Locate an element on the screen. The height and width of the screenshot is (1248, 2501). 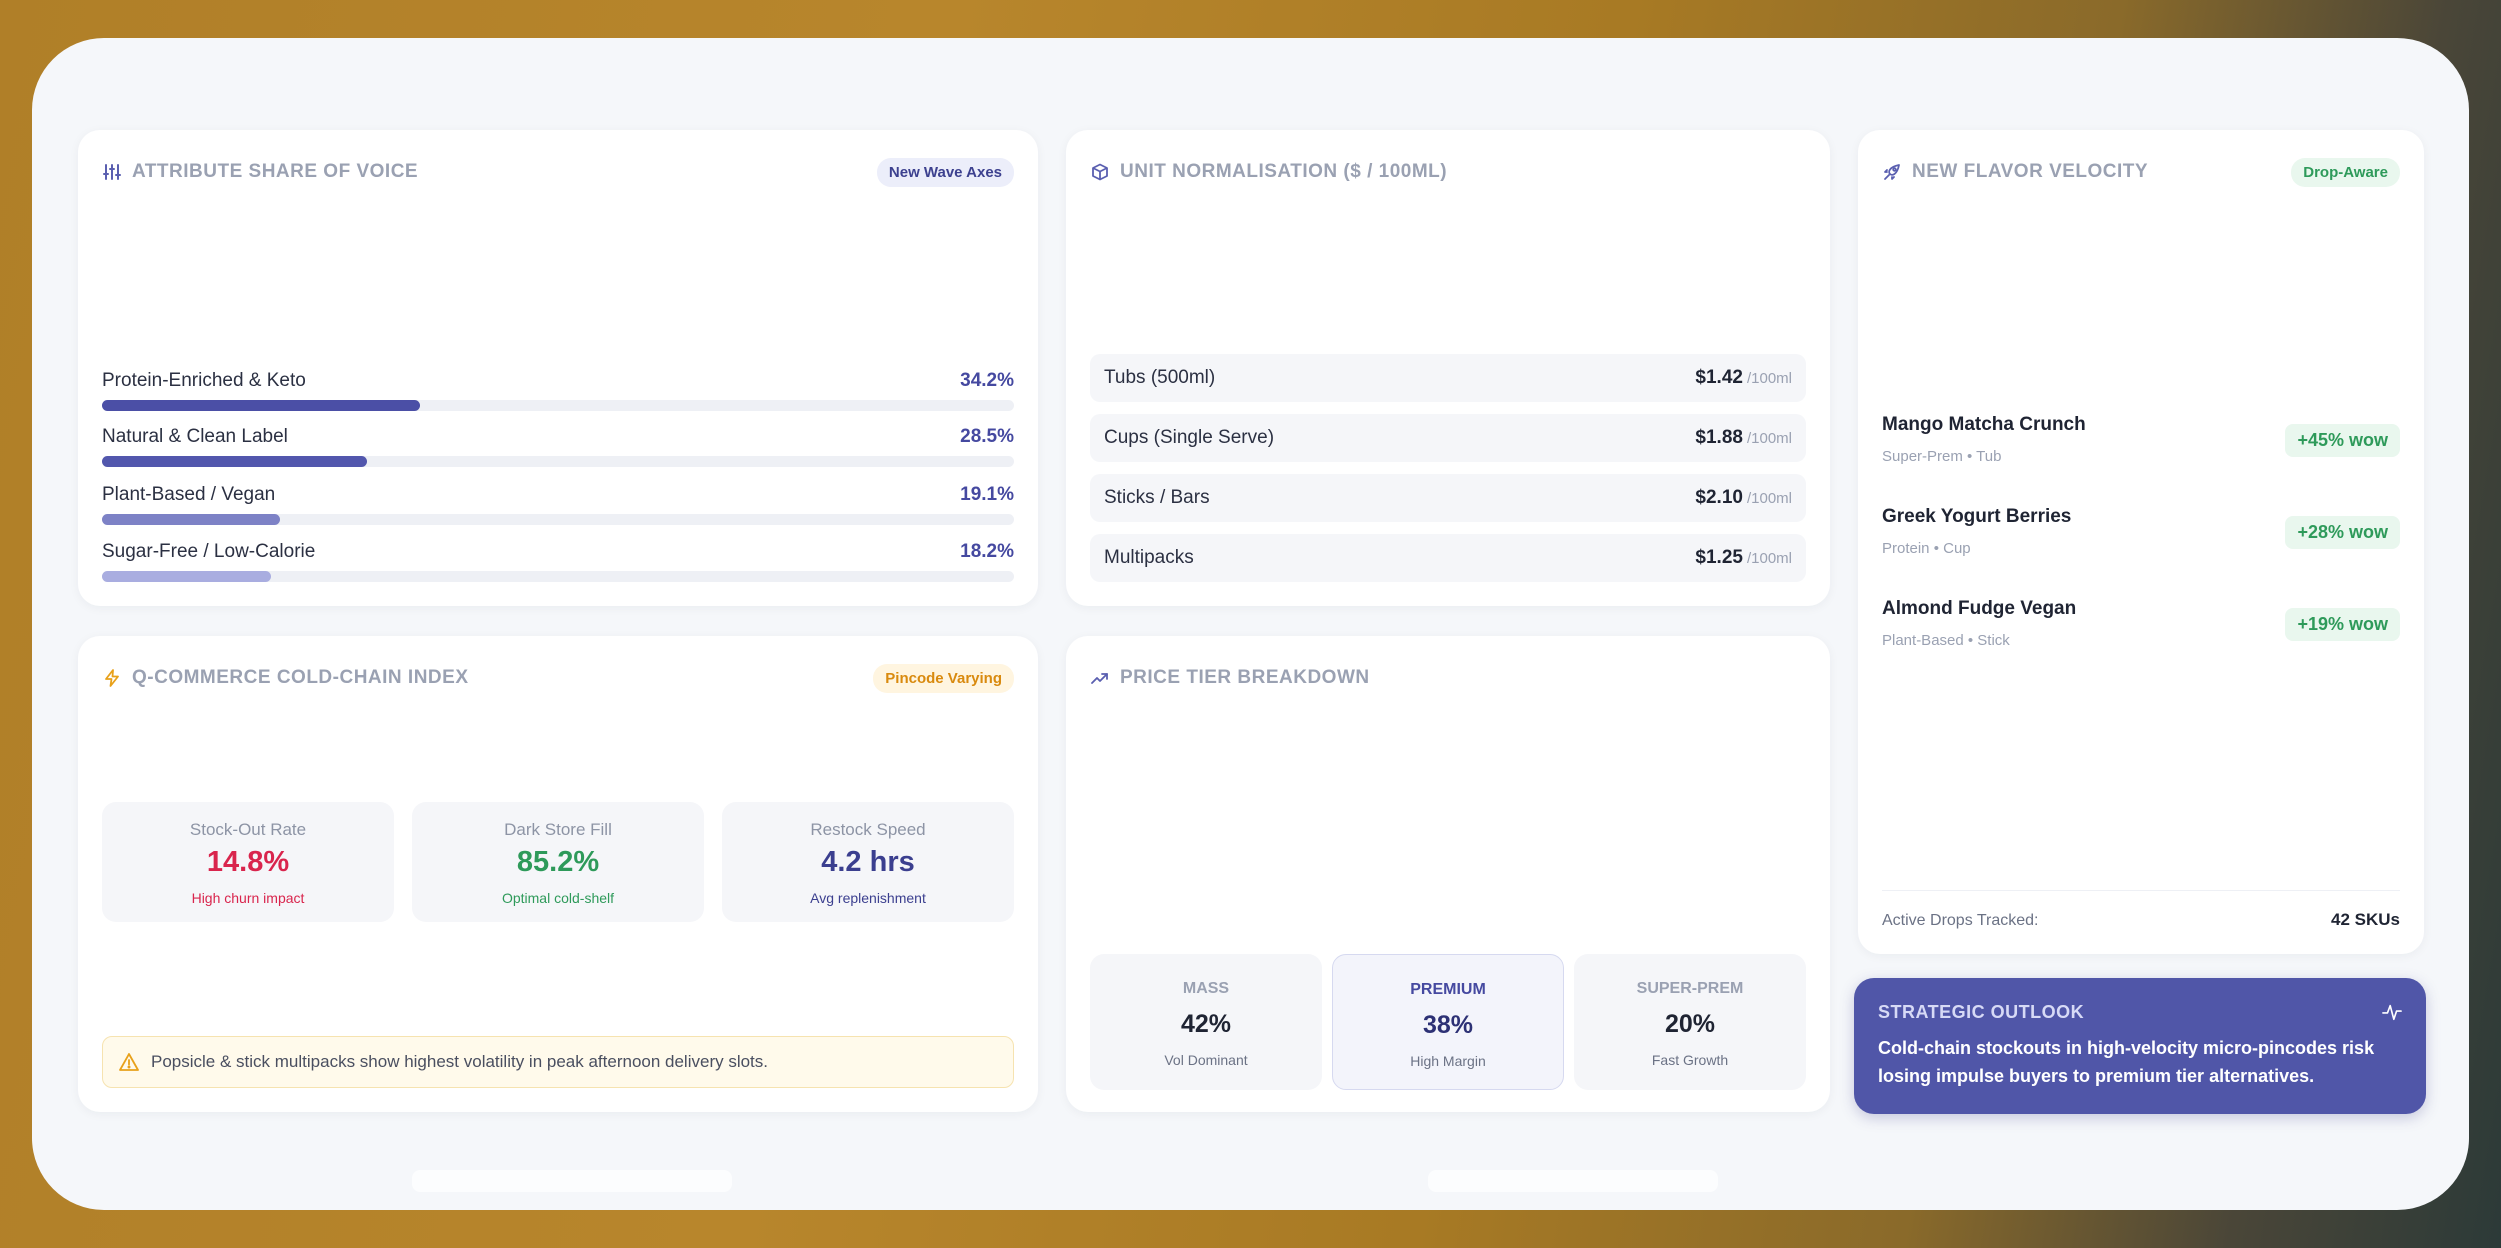
flavor-name: Mango Matcha Crunch is located at coordinates (1984, 424).